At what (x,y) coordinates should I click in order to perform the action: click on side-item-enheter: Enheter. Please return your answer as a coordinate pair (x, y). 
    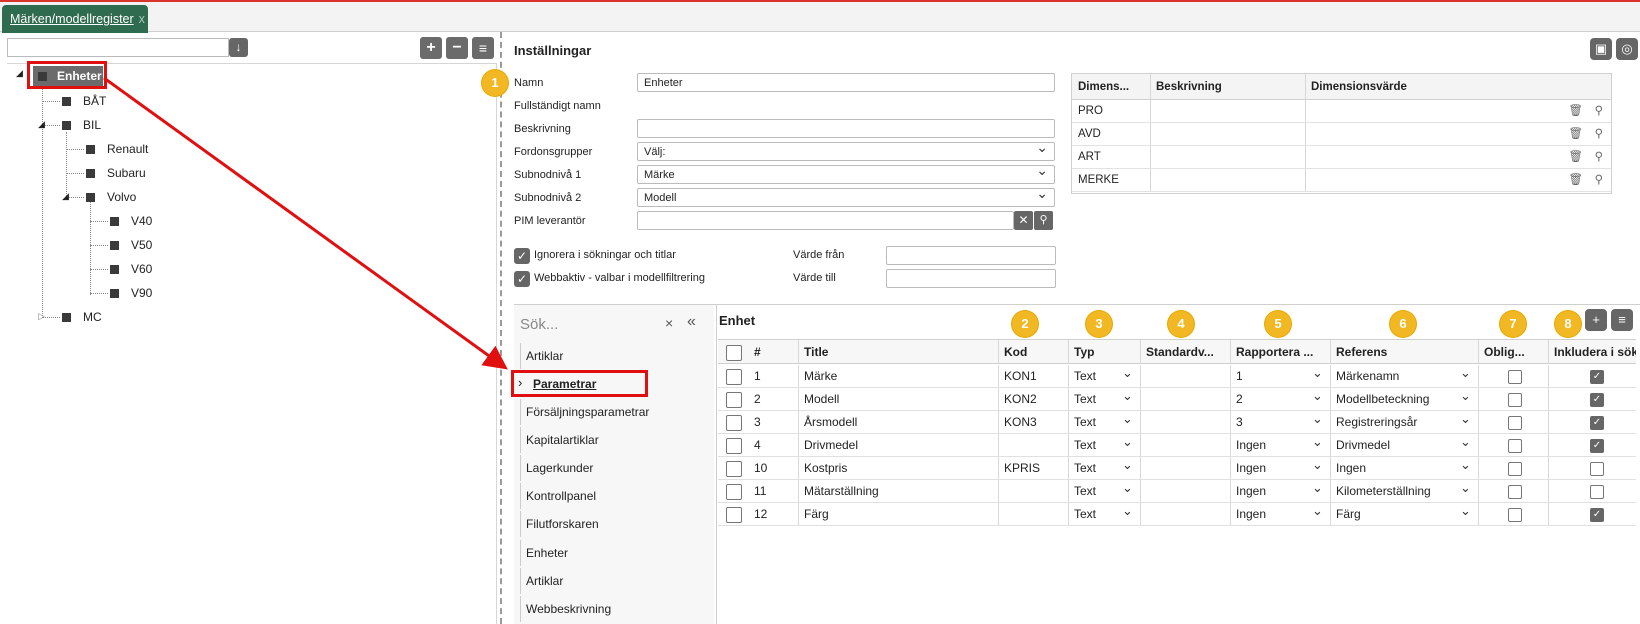
    Looking at the image, I should click on (610, 553).